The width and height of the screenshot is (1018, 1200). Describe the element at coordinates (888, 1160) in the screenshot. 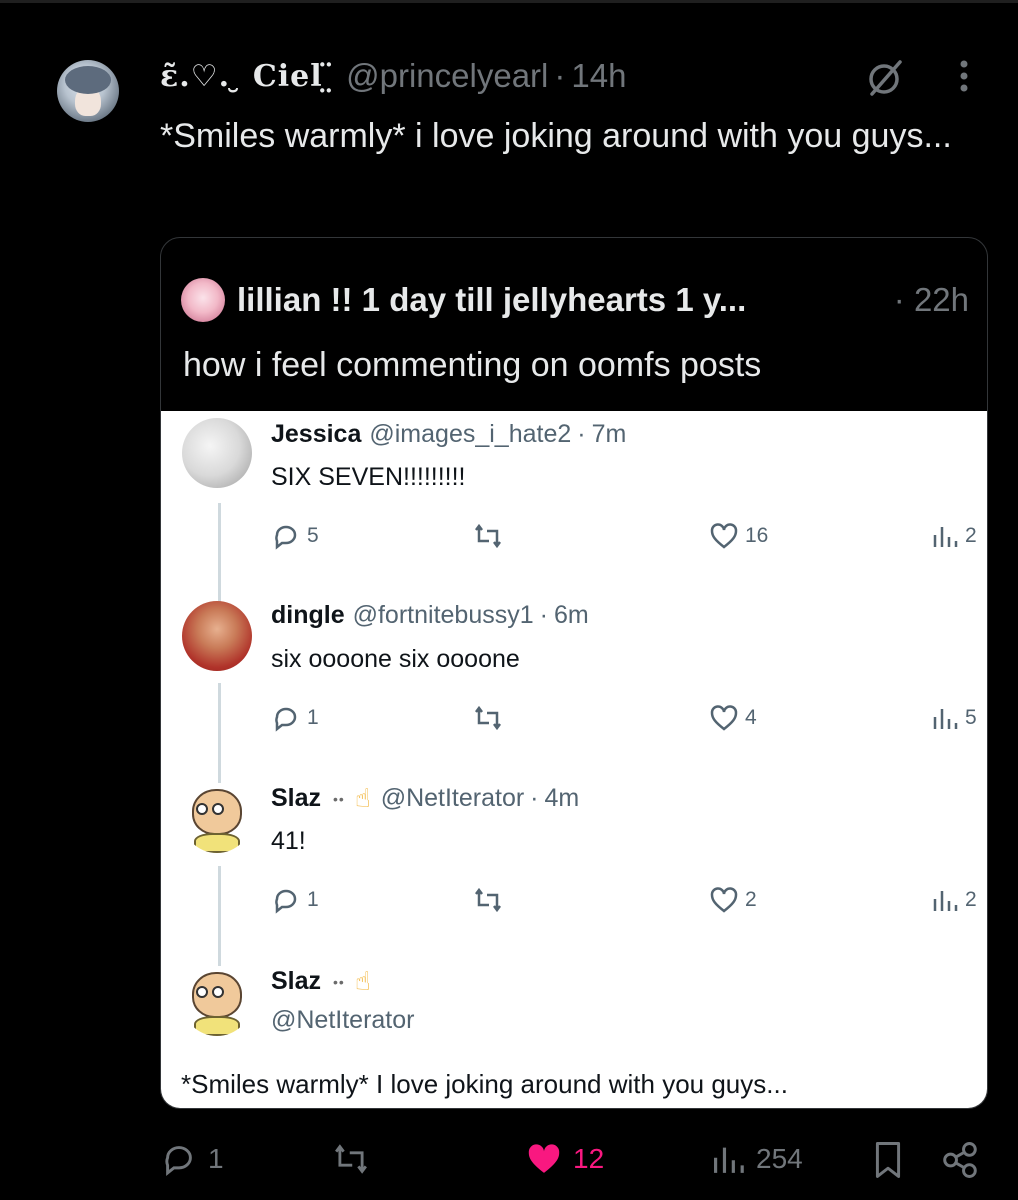

I see `bookmark-icon` at that location.